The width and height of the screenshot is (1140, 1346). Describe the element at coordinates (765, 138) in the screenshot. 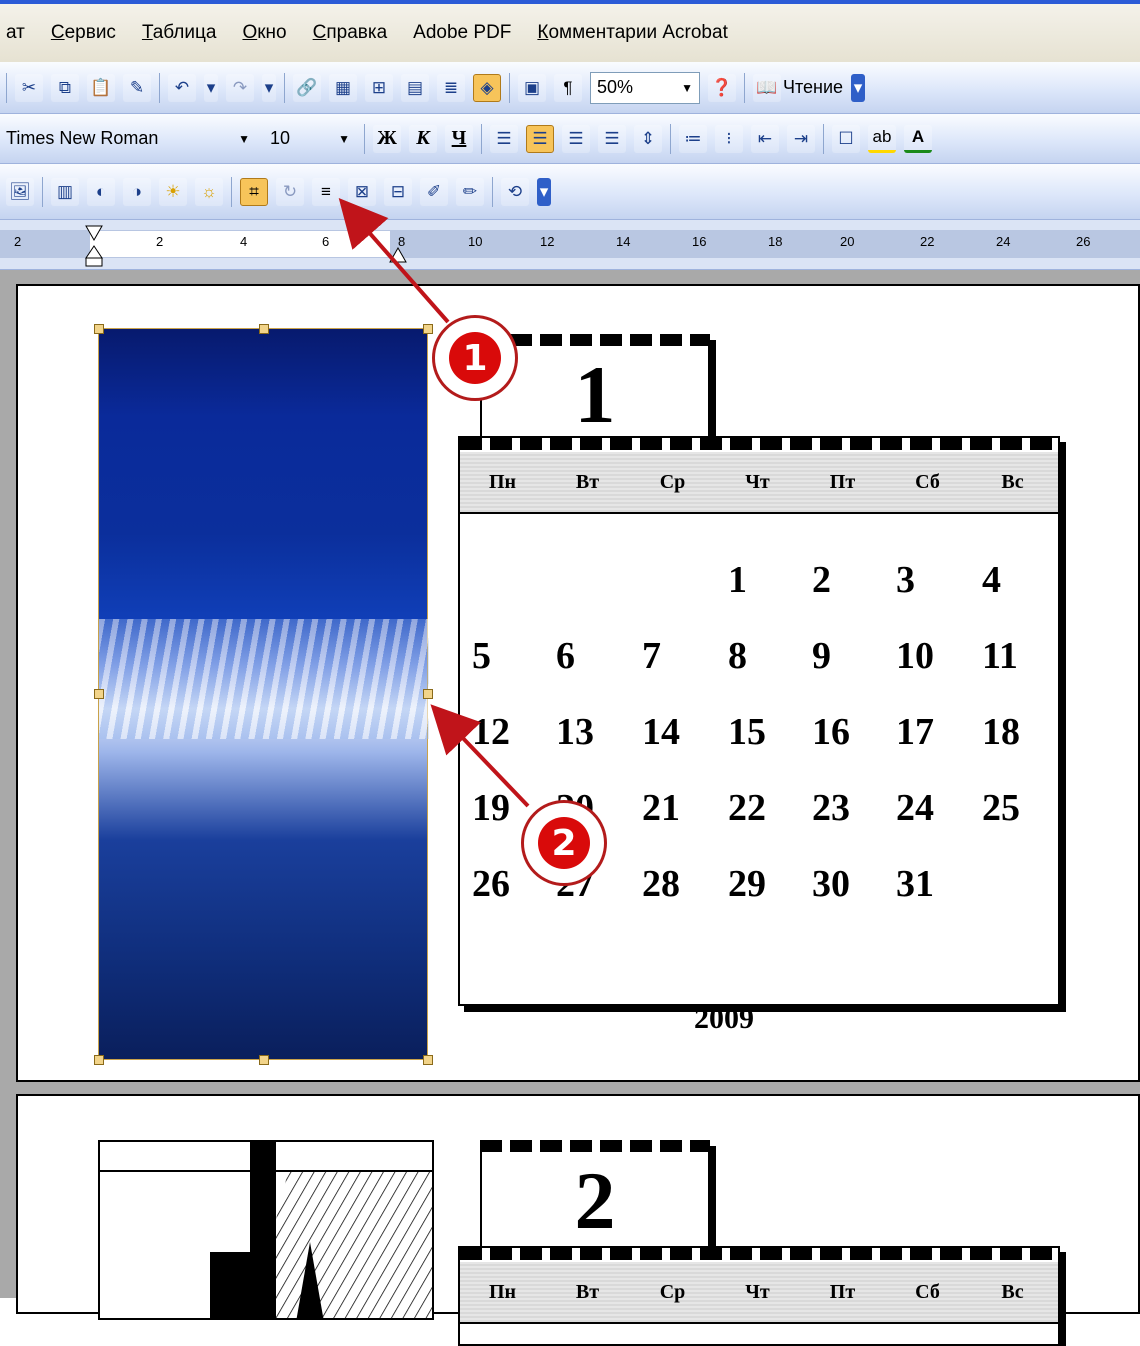

I see `decrease-indent-icon: ⇤` at that location.